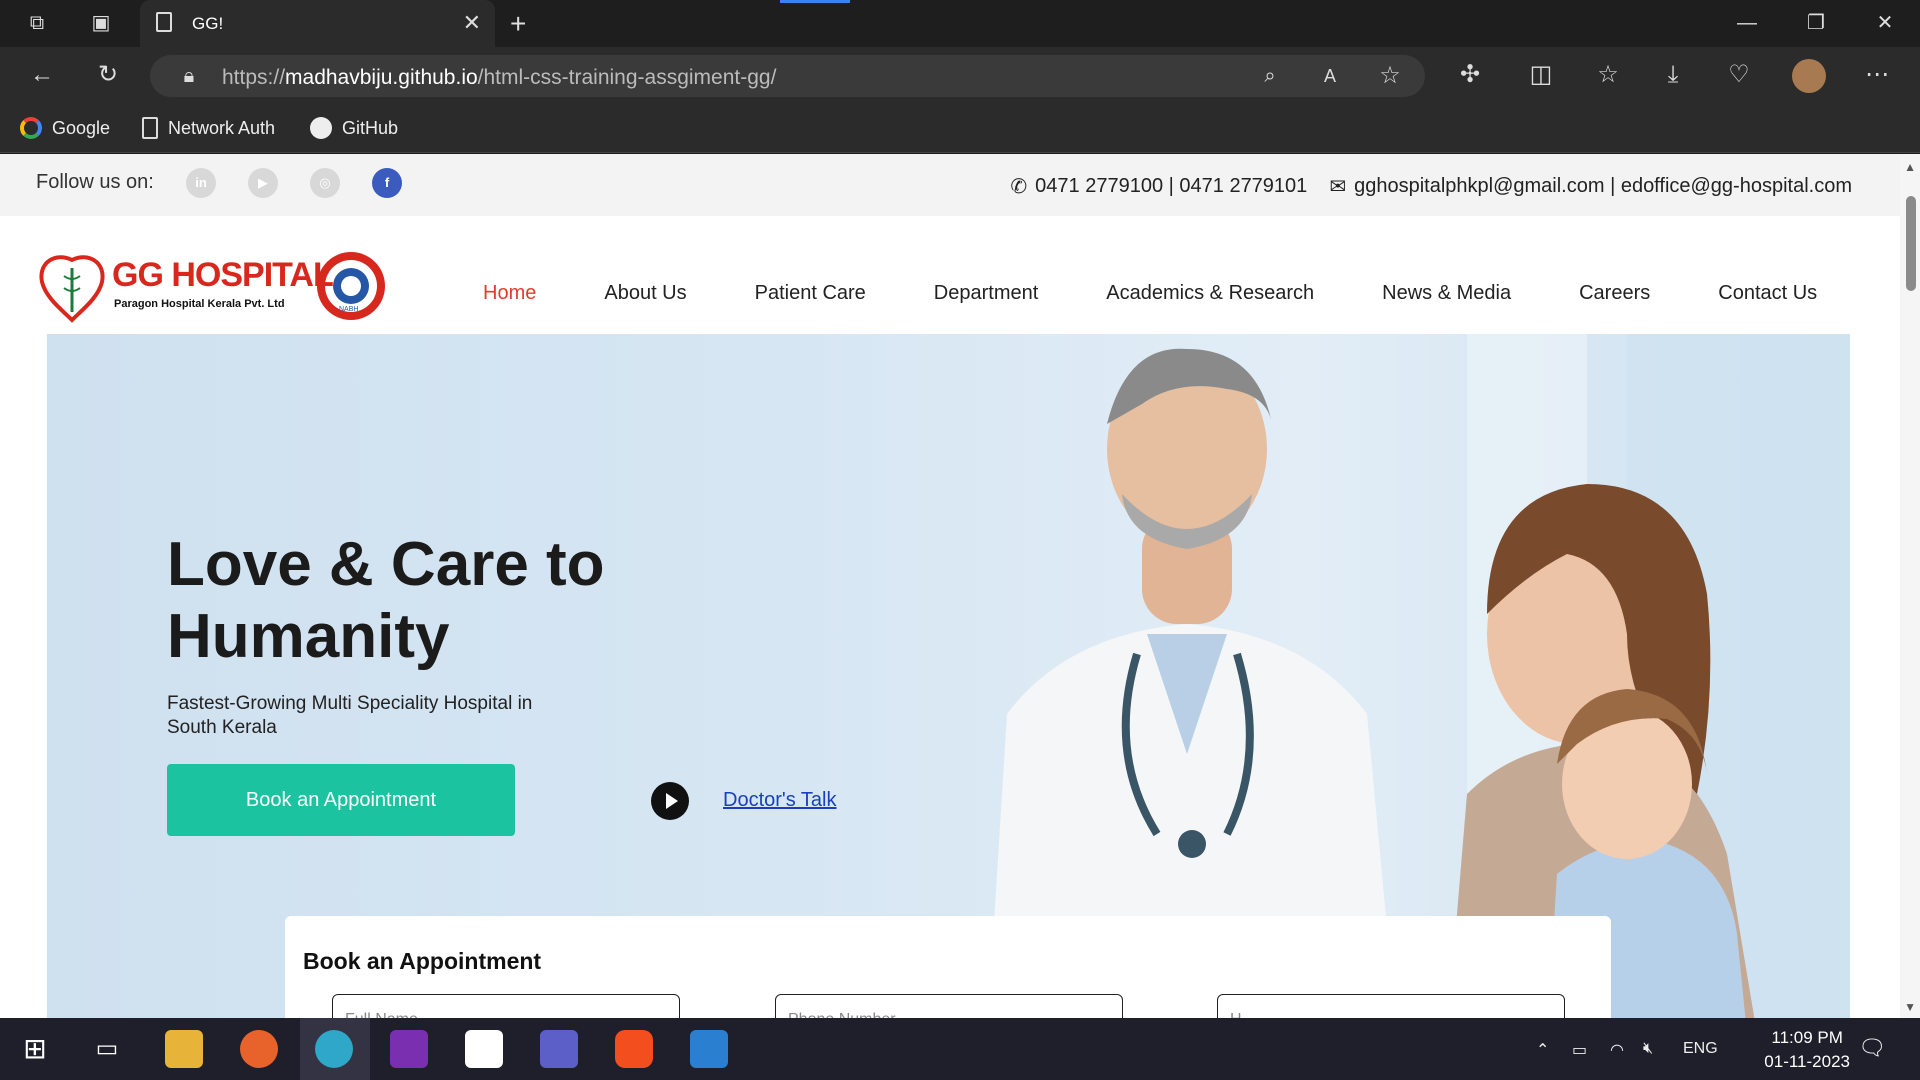 This screenshot has height=1080, width=1920. Describe the element at coordinates (484, 1049) in the screenshot. I see `mail-app-icon` at that location.